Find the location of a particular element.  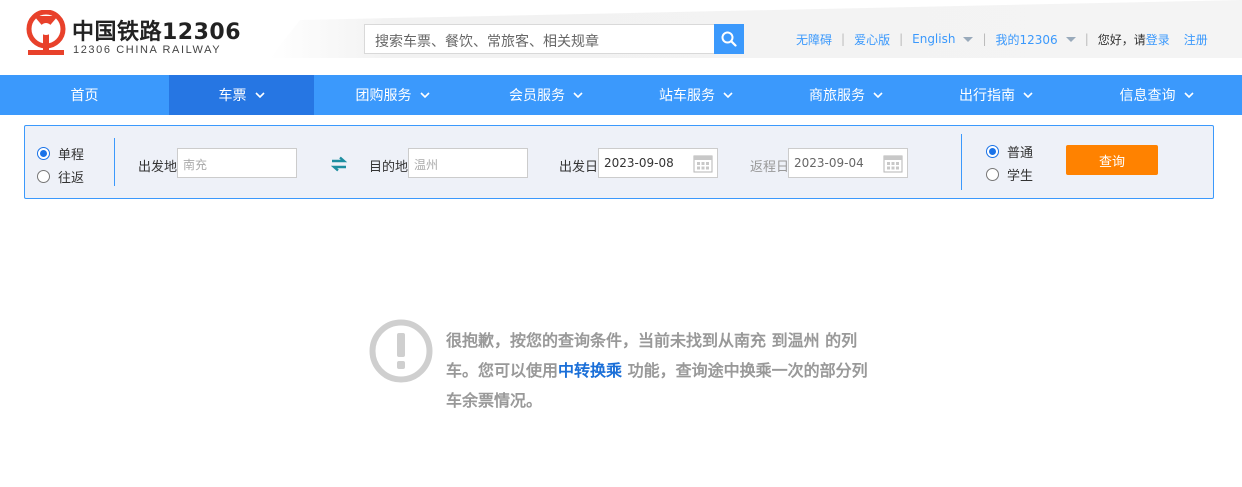

depart-date-input: 2023-09-08 is located at coordinates (658, 163).